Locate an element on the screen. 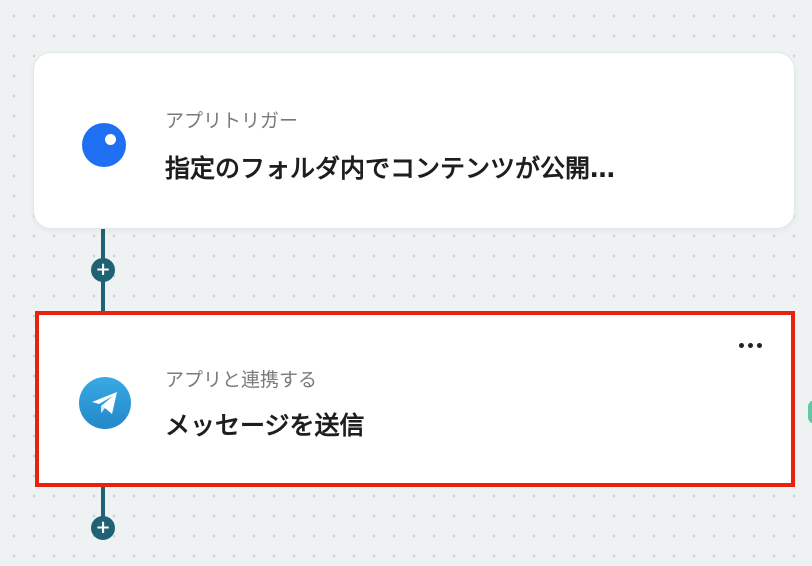 Image resolution: width=812 pixels, height=566 pixels. add-step-button-bottom: + is located at coordinates (103, 528).